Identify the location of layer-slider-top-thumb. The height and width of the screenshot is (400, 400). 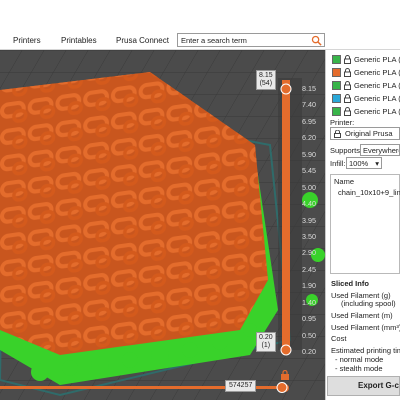
(286, 89).